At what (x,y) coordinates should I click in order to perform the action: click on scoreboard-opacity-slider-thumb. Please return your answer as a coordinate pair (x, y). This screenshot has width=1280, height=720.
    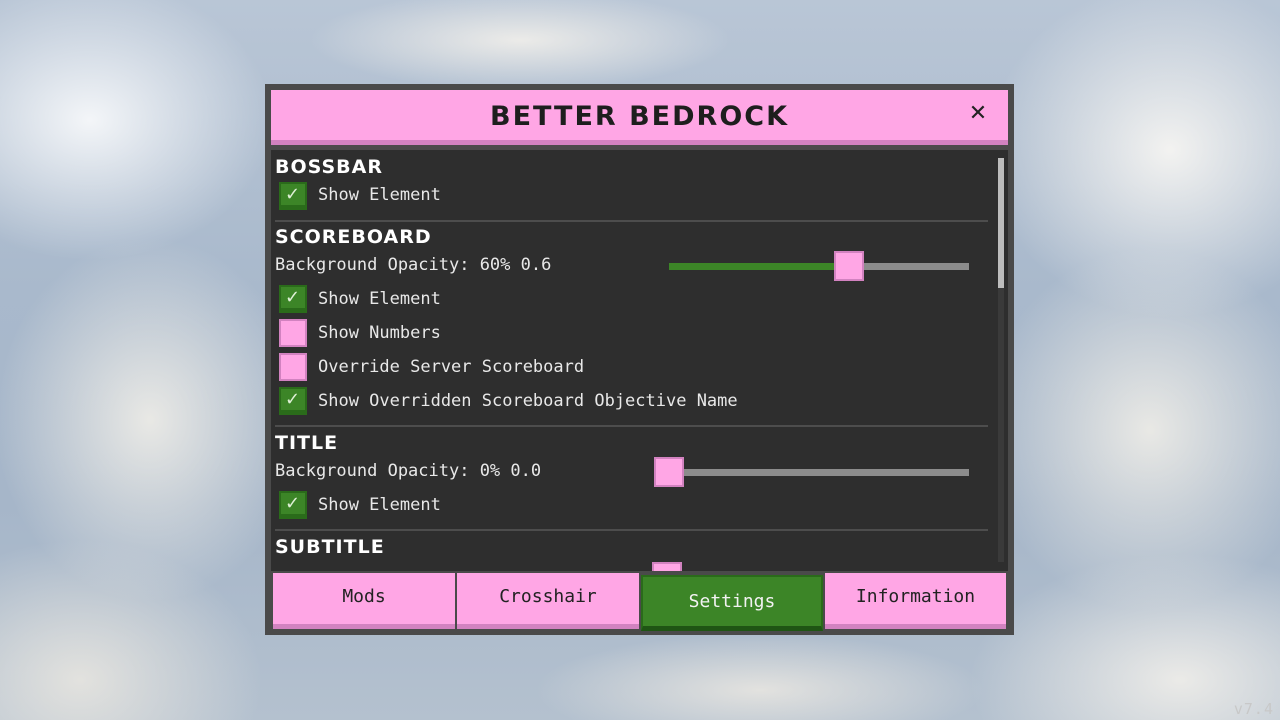
    Looking at the image, I should click on (849, 266).